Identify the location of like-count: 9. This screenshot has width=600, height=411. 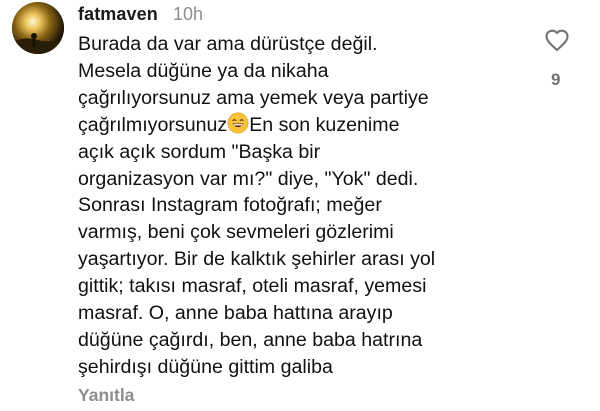
(556, 79).